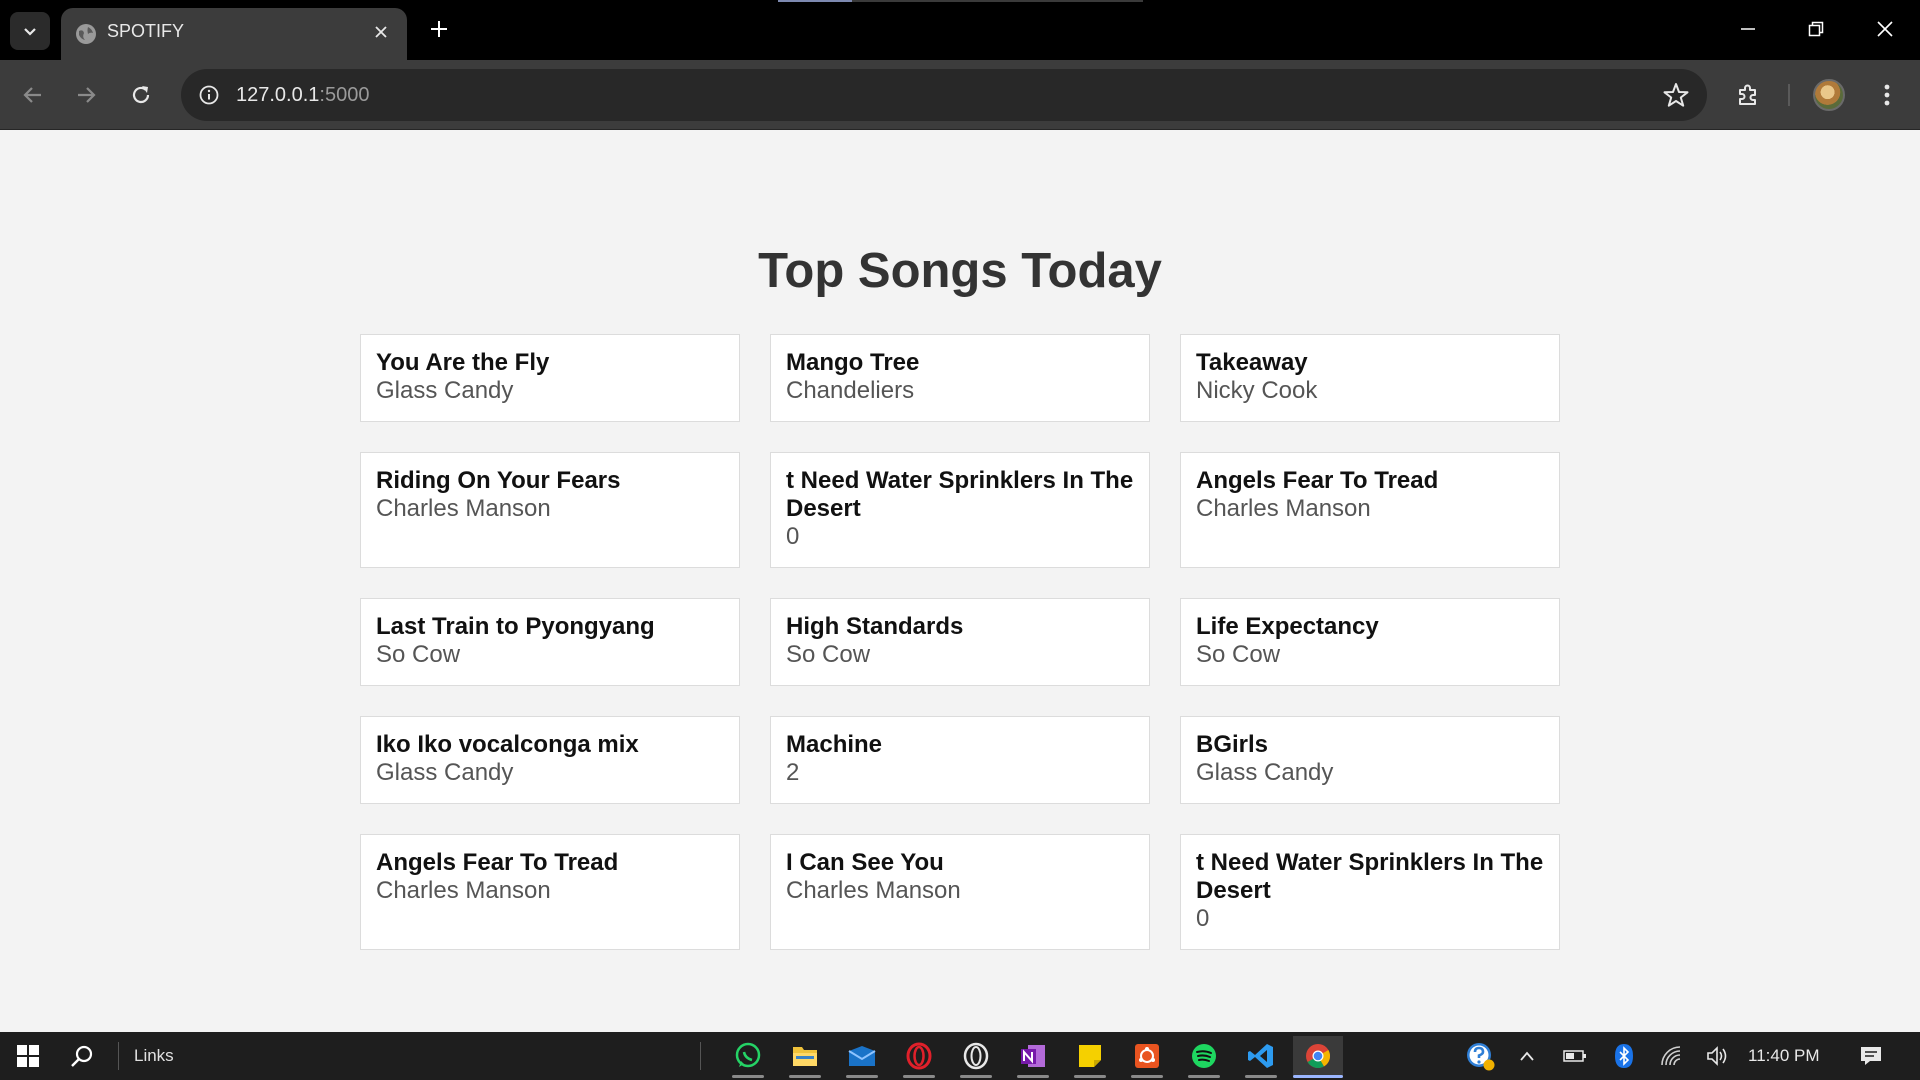  I want to click on reload-button, so click(141, 95).